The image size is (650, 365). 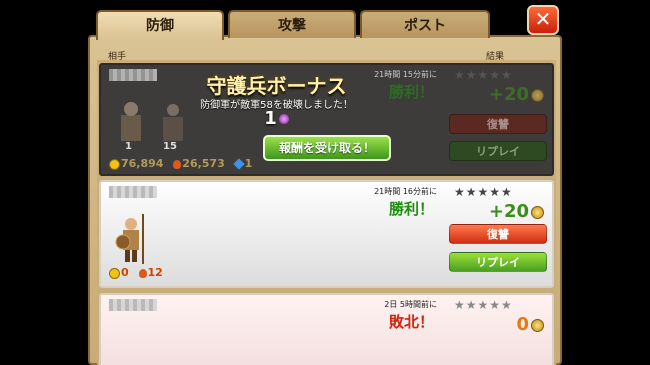 I want to click on battle-time: 21時間 15分前に, so click(x=405, y=74).